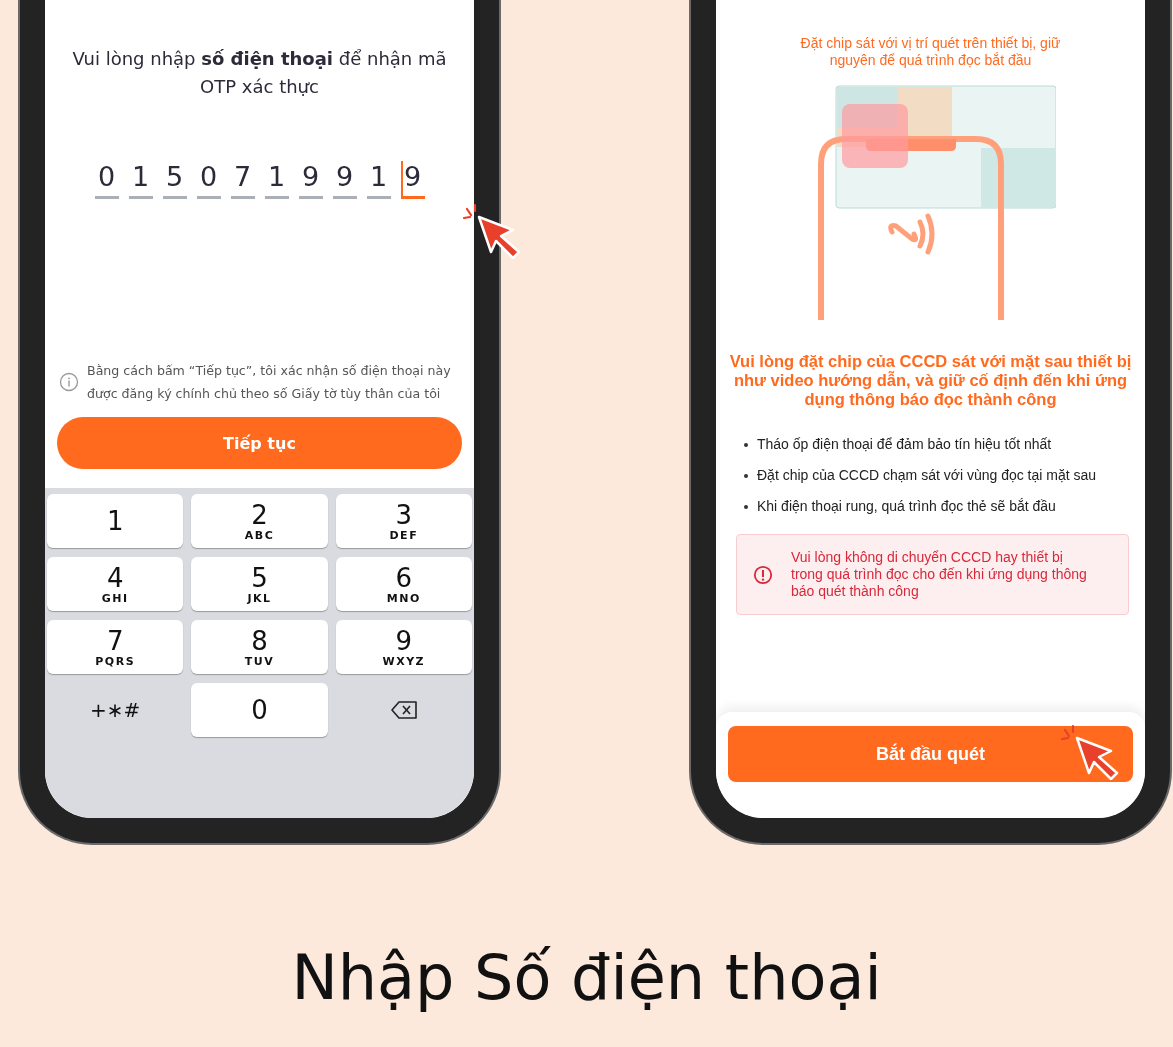 The width and height of the screenshot is (1173, 1047). What do you see at coordinates (259, 710) in the screenshot?
I see `keypad-key: 0` at bounding box center [259, 710].